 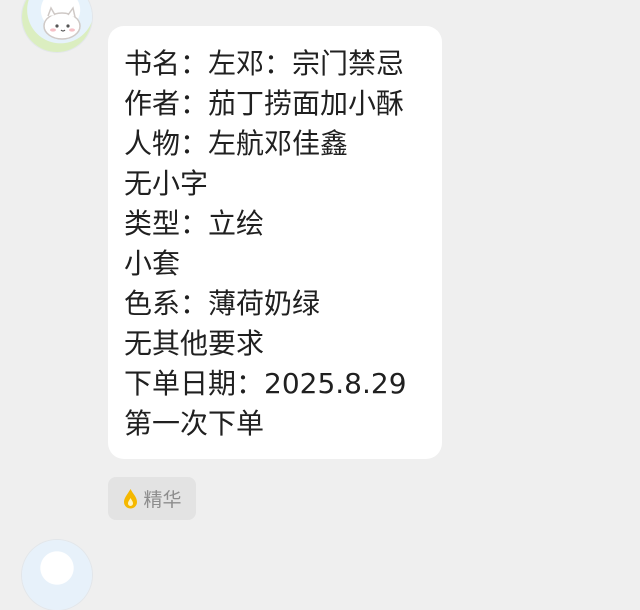 I want to click on sender-avatar, so click(x=57, y=26).